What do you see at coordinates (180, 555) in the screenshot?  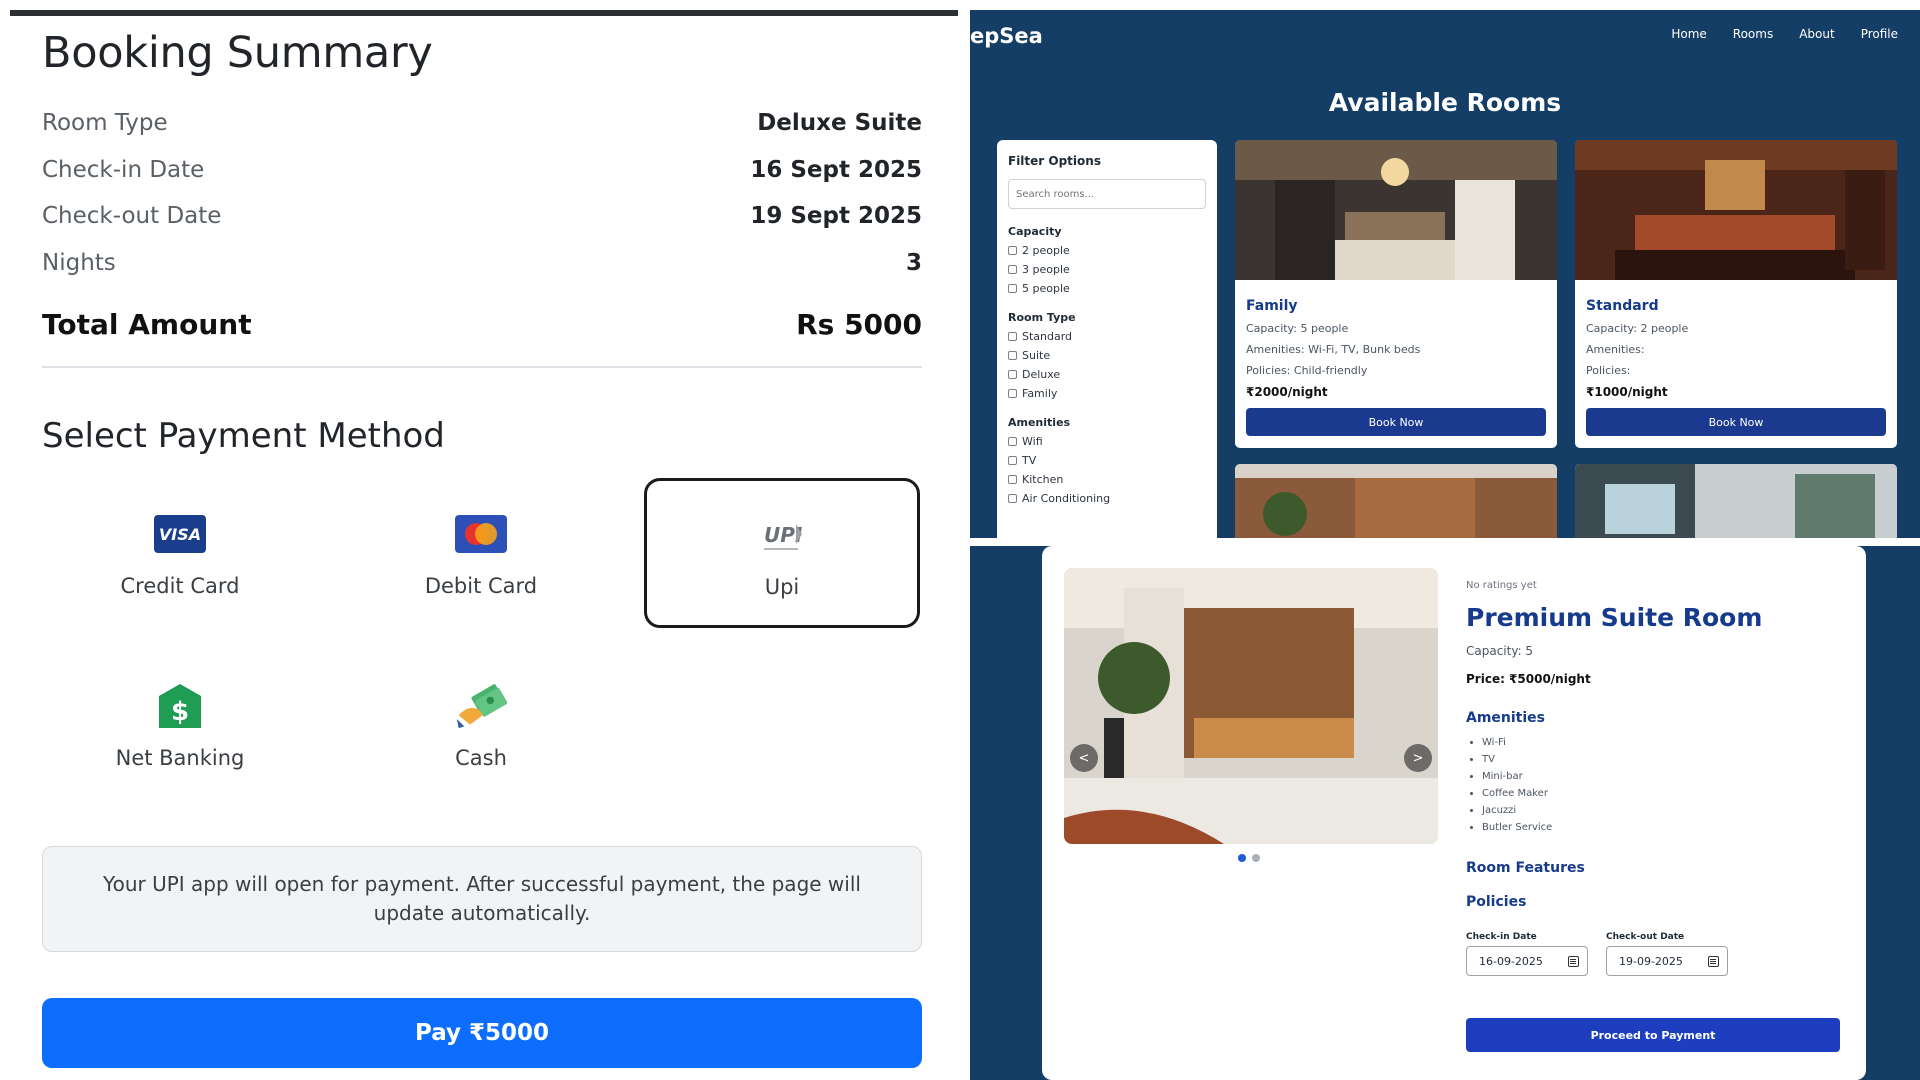 I see `payment-method-credit-card: VISA Credit Card` at bounding box center [180, 555].